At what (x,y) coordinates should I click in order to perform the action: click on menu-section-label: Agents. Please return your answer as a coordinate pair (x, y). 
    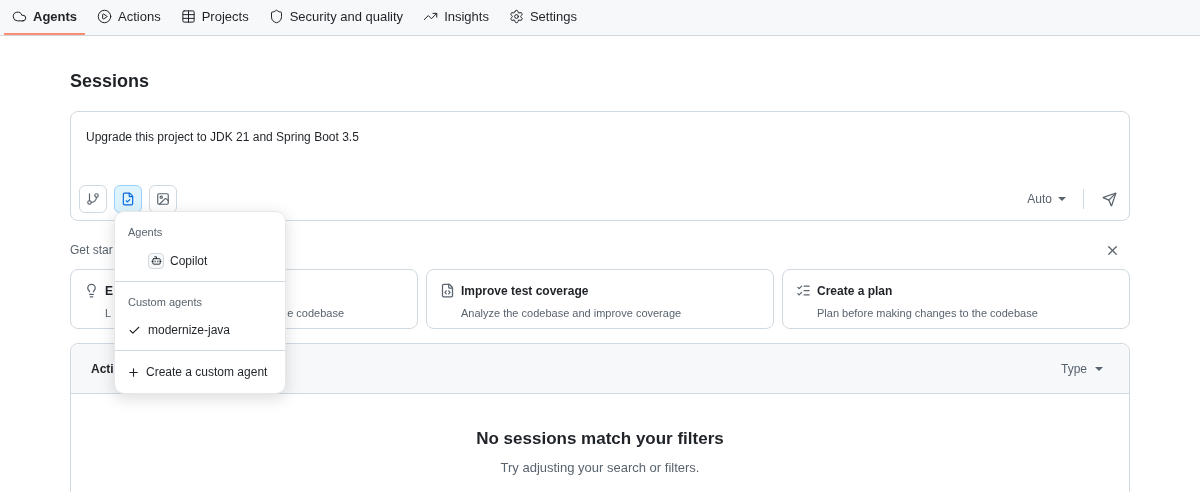
    Looking at the image, I should click on (145, 232).